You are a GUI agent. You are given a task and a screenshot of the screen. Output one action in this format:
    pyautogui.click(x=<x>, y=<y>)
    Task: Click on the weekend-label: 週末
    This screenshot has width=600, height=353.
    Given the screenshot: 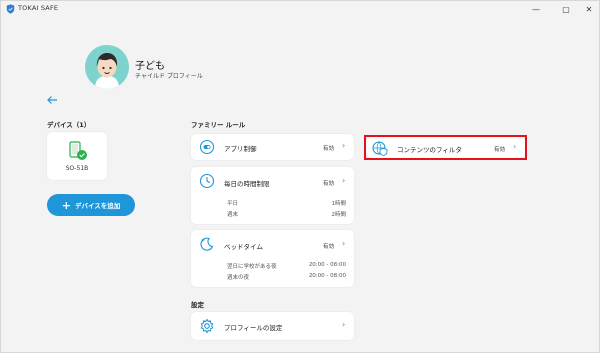 What is the action you would take?
    pyautogui.click(x=233, y=215)
    